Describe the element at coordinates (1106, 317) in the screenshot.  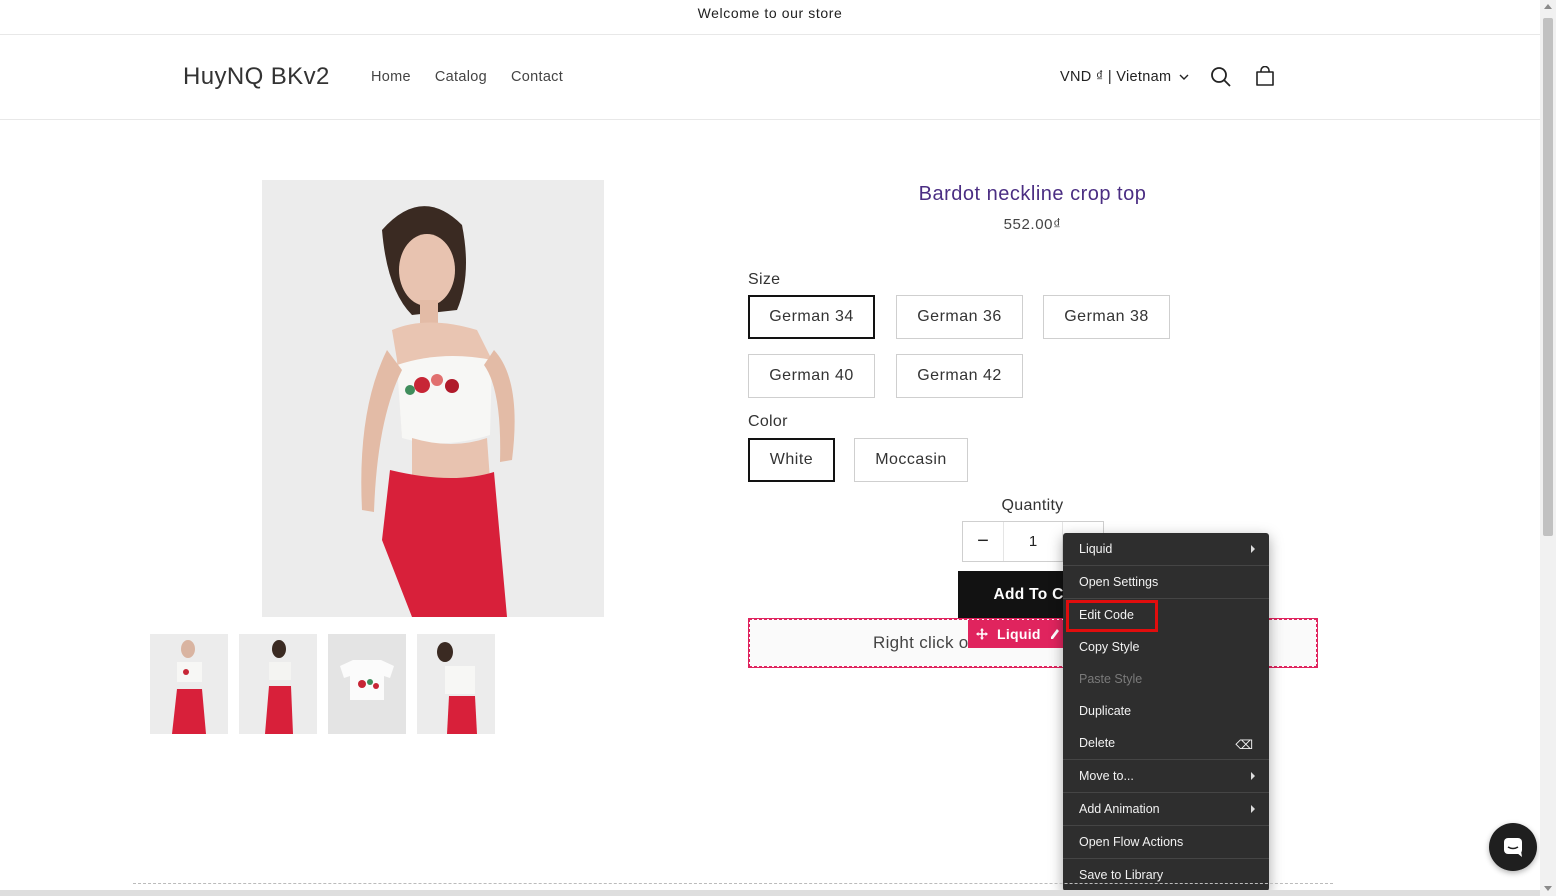
I see `size-option-german-38: German 38` at that location.